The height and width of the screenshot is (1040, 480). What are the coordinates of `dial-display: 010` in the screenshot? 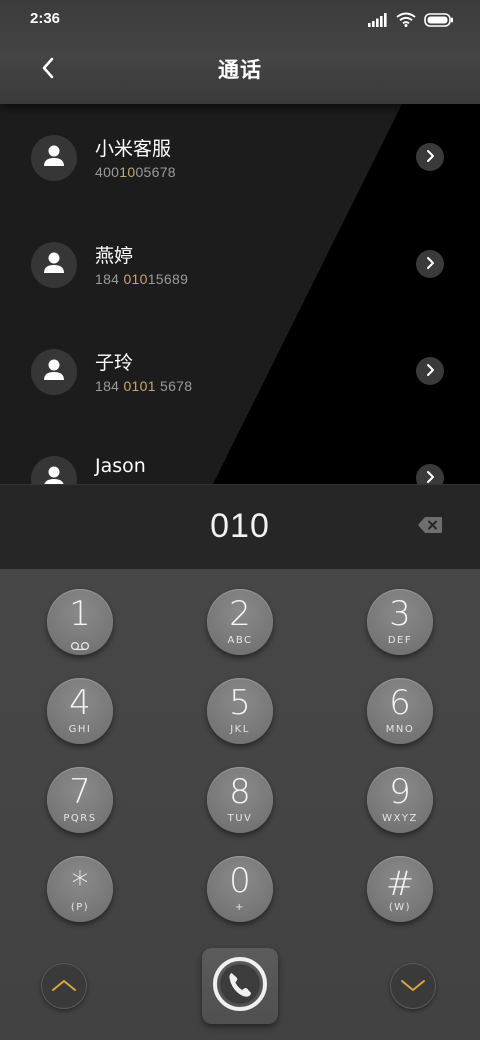 It's located at (240, 527).